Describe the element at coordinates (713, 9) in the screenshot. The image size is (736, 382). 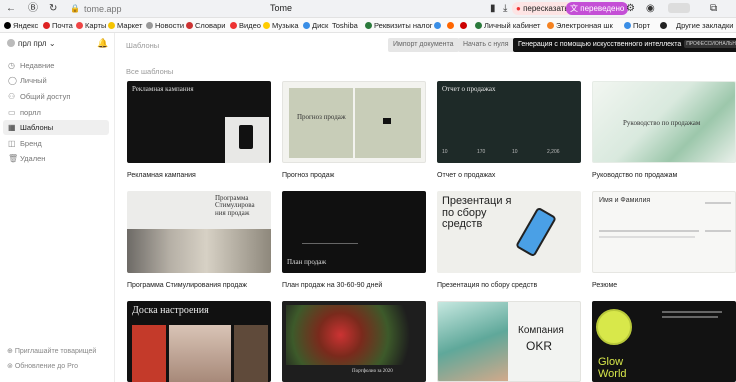
I see `extensions-icon: ⧉` at that location.